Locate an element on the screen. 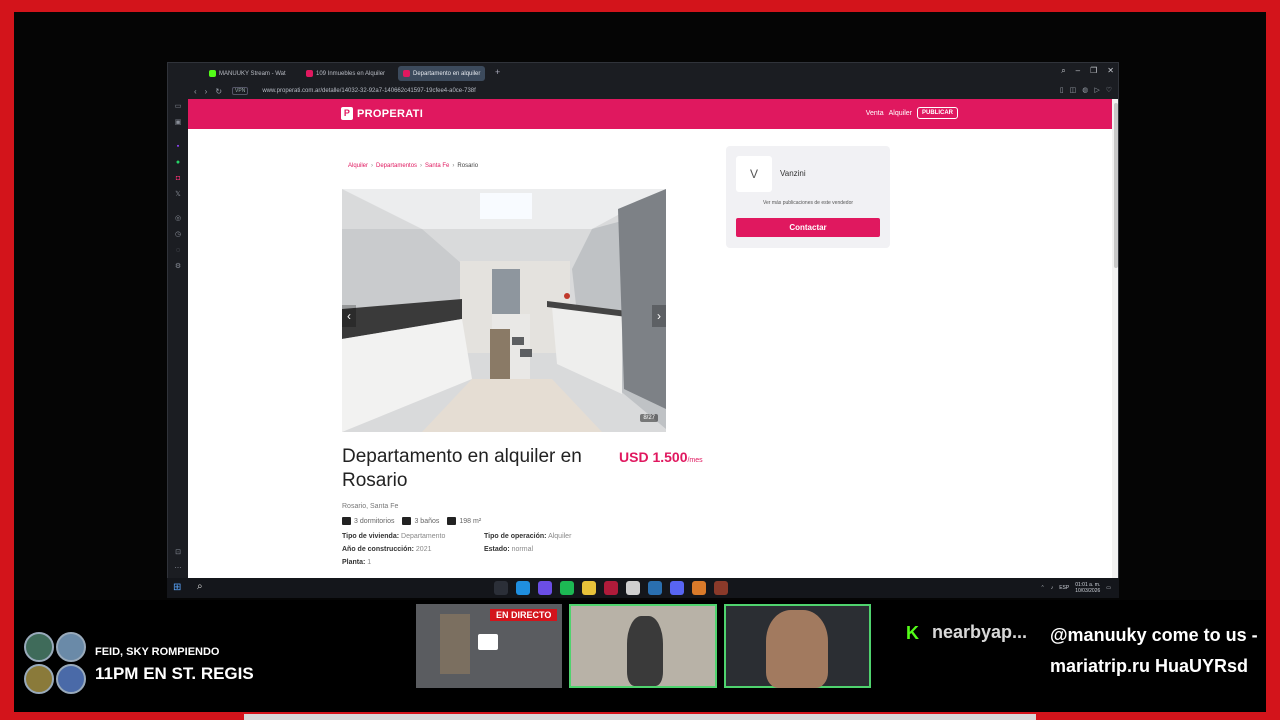 The height and width of the screenshot is (720, 1280). detail-label: Año de construcción: is located at coordinates (378, 549).